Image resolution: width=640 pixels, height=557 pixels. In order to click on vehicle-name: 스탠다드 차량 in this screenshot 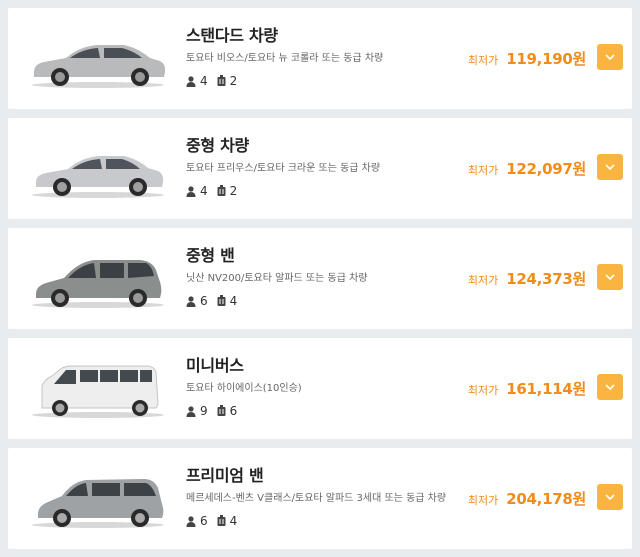, I will do `click(232, 35)`.